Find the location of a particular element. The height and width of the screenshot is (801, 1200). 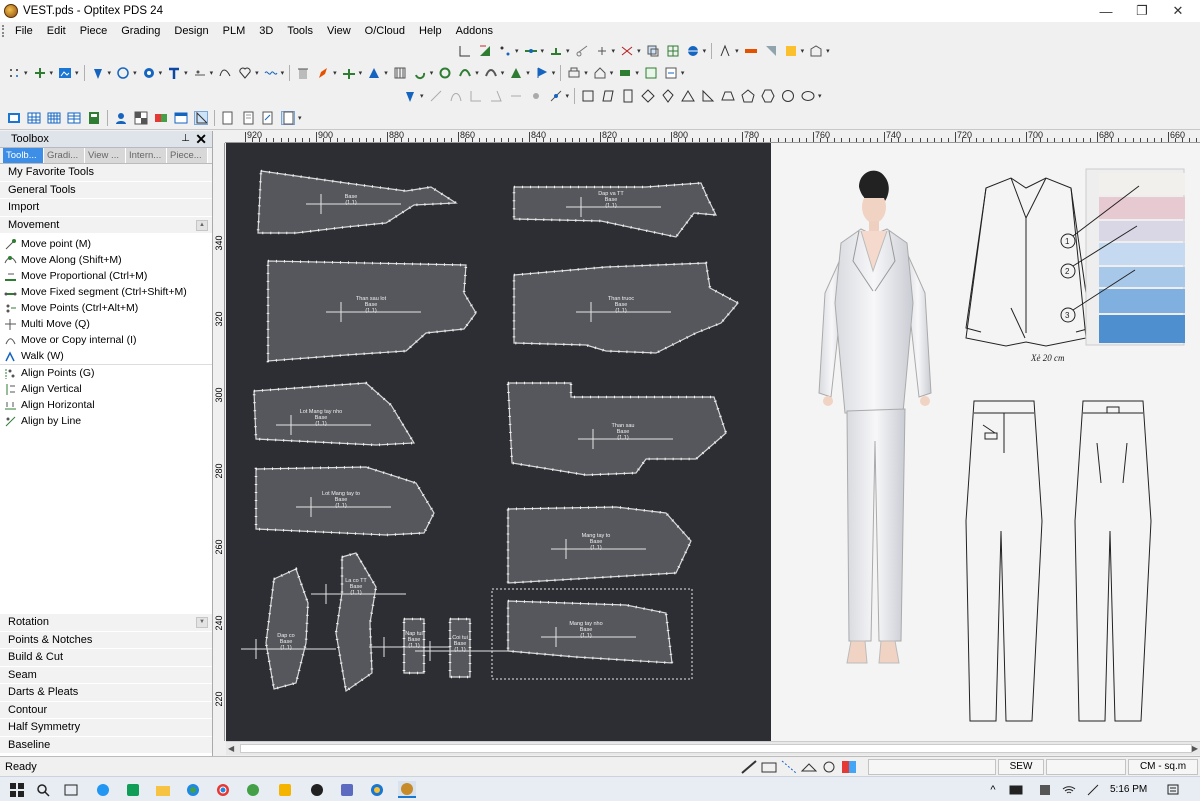

tool-move-fixed-segment: Move Fixed segment (Ctrl+Shift+M) is located at coordinates (106, 292).